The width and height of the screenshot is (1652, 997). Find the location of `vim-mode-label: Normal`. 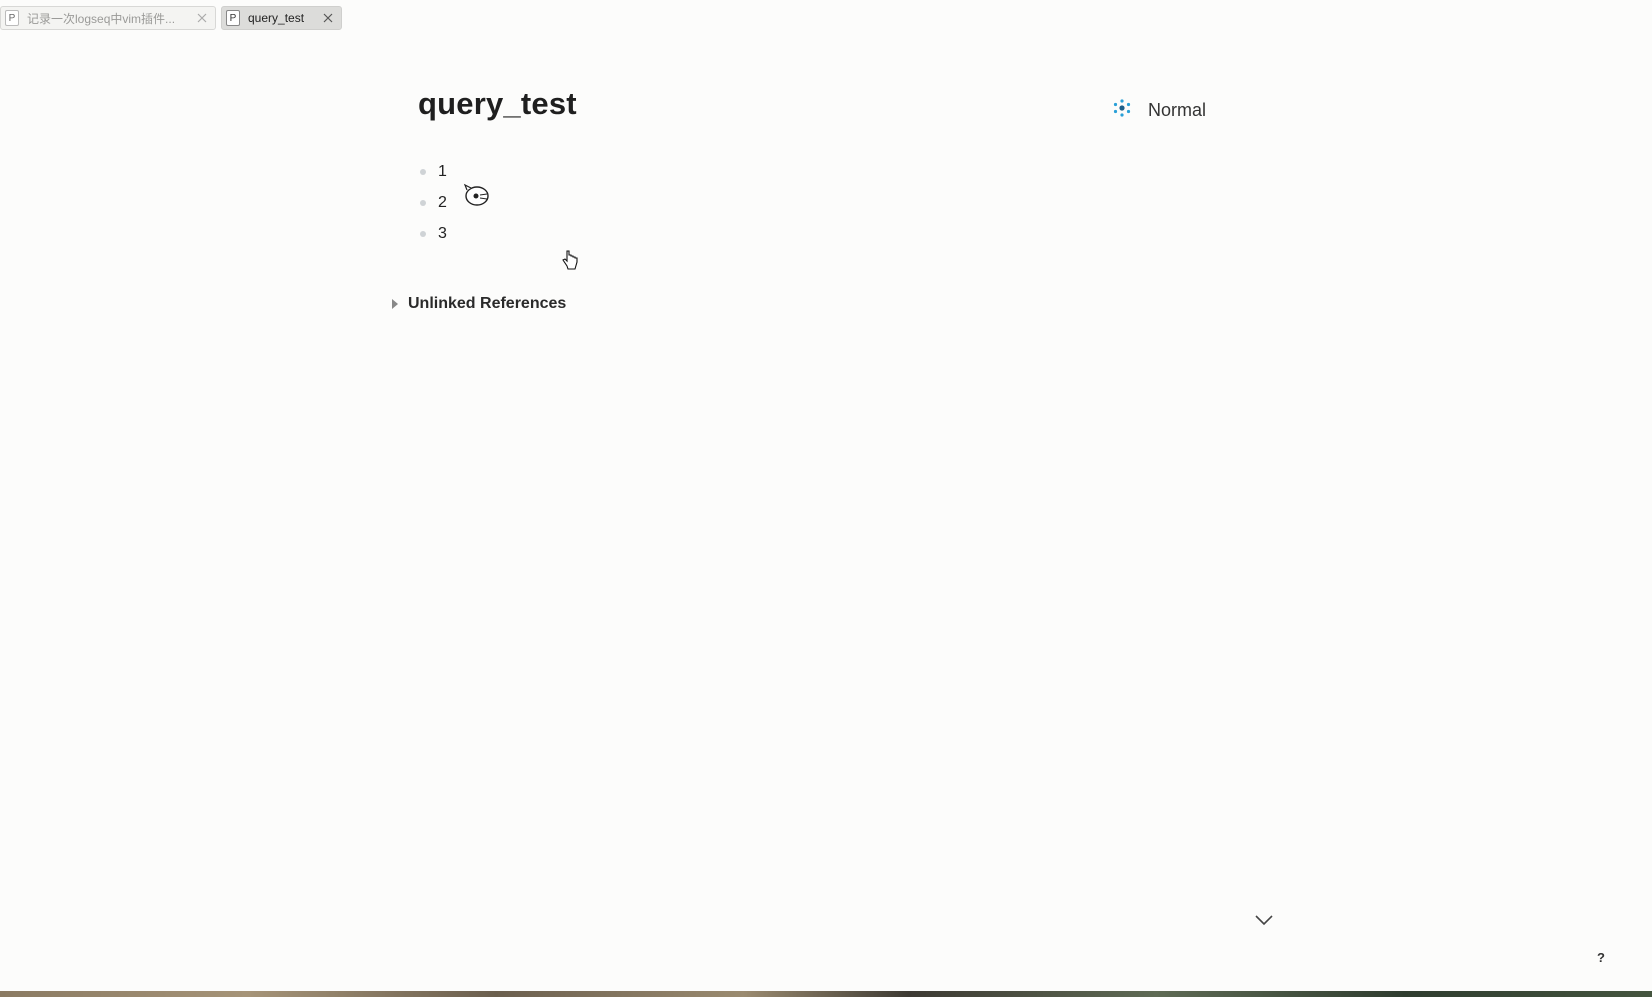

vim-mode-label: Normal is located at coordinates (1177, 110).